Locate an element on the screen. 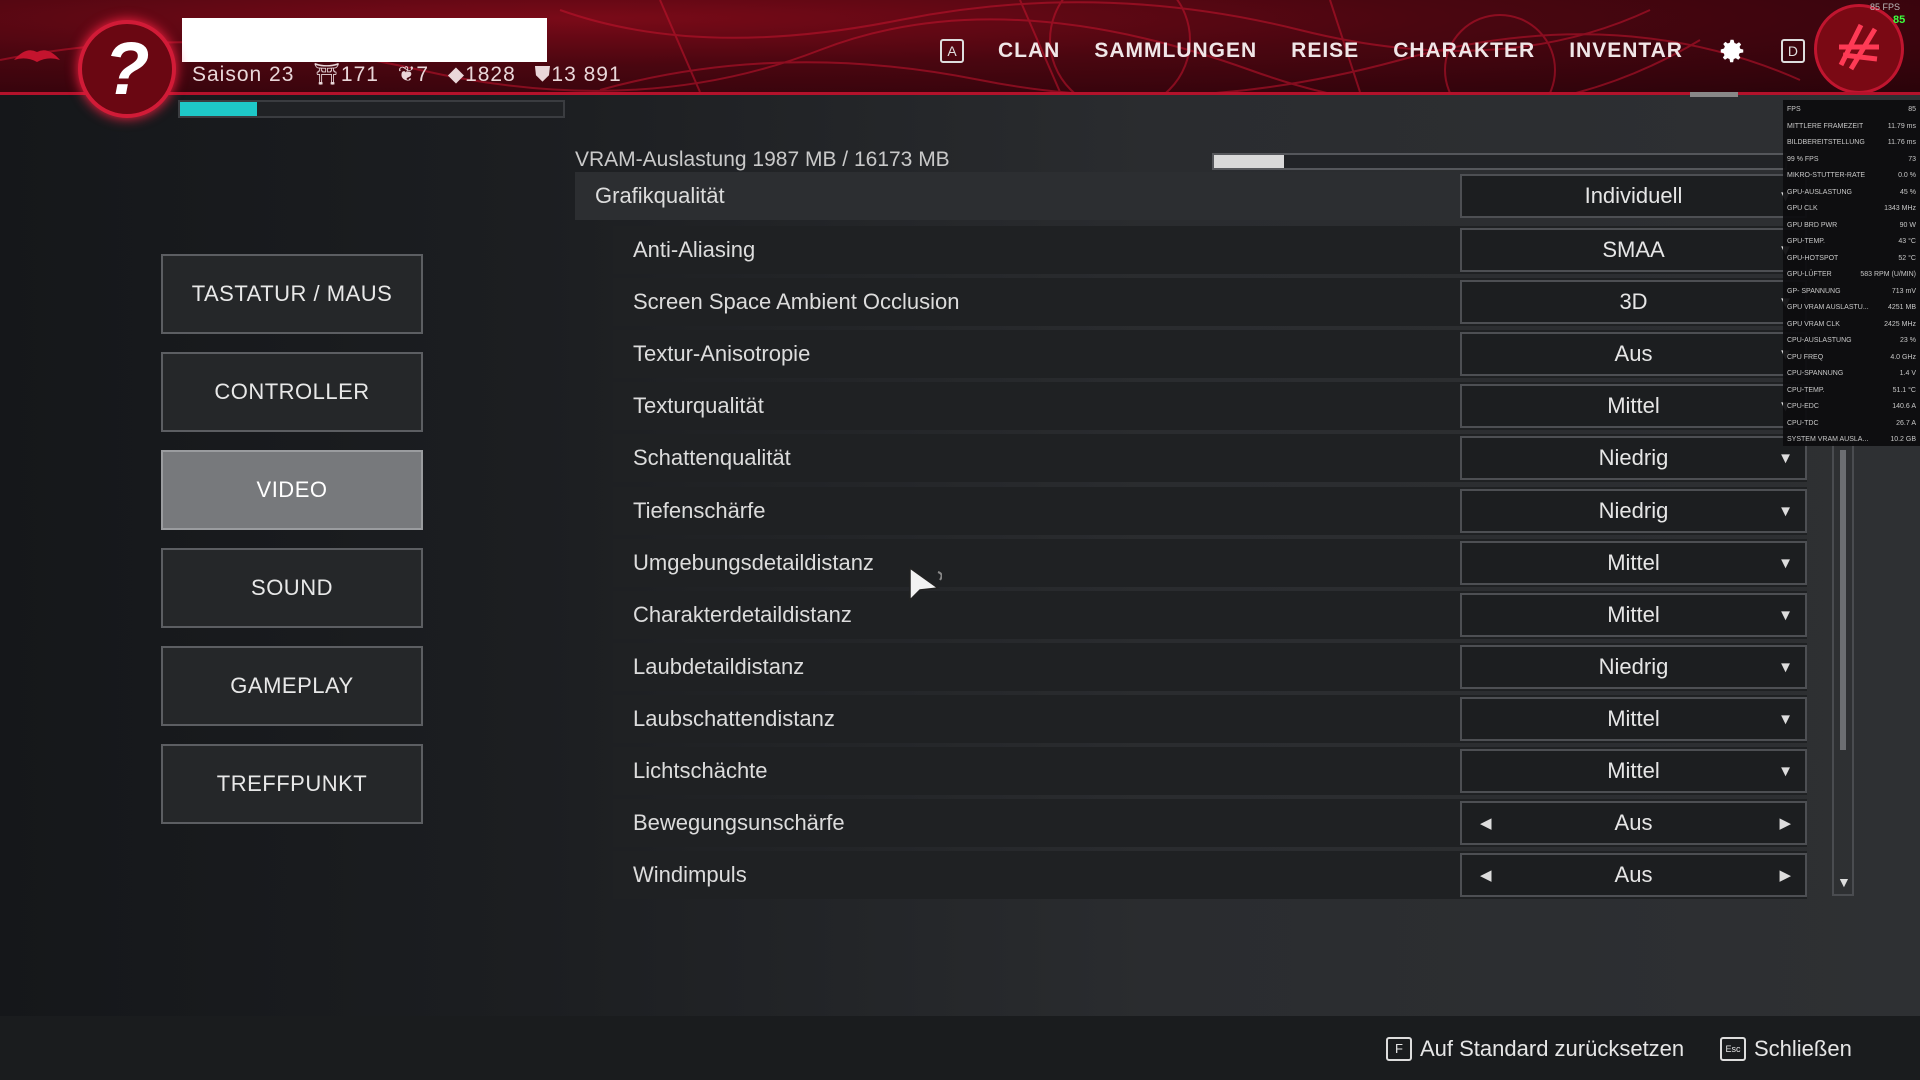 Image resolution: width=1920 pixels, height=1080 pixels. overlay-metric-value: 45 % is located at coordinates (1908, 192).